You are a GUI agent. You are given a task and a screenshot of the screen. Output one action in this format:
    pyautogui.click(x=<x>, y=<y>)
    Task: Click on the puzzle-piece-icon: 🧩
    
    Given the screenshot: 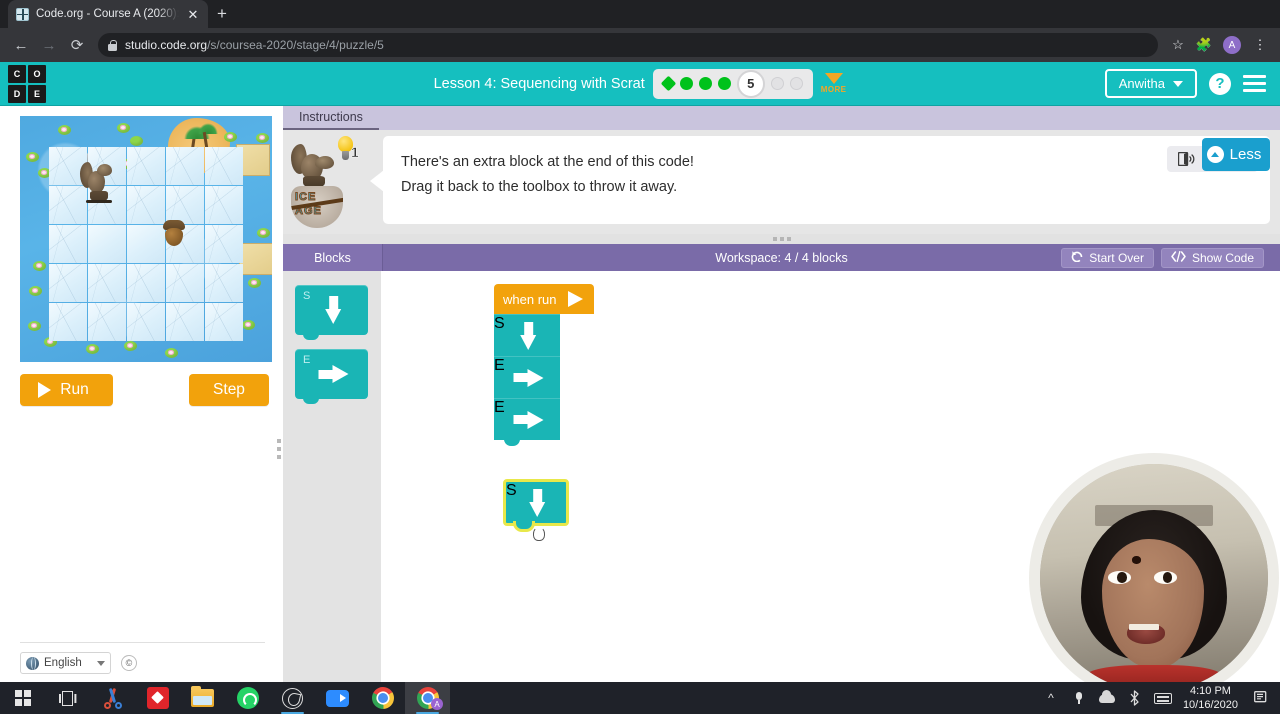 What is the action you would take?
    pyautogui.click(x=1204, y=45)
    